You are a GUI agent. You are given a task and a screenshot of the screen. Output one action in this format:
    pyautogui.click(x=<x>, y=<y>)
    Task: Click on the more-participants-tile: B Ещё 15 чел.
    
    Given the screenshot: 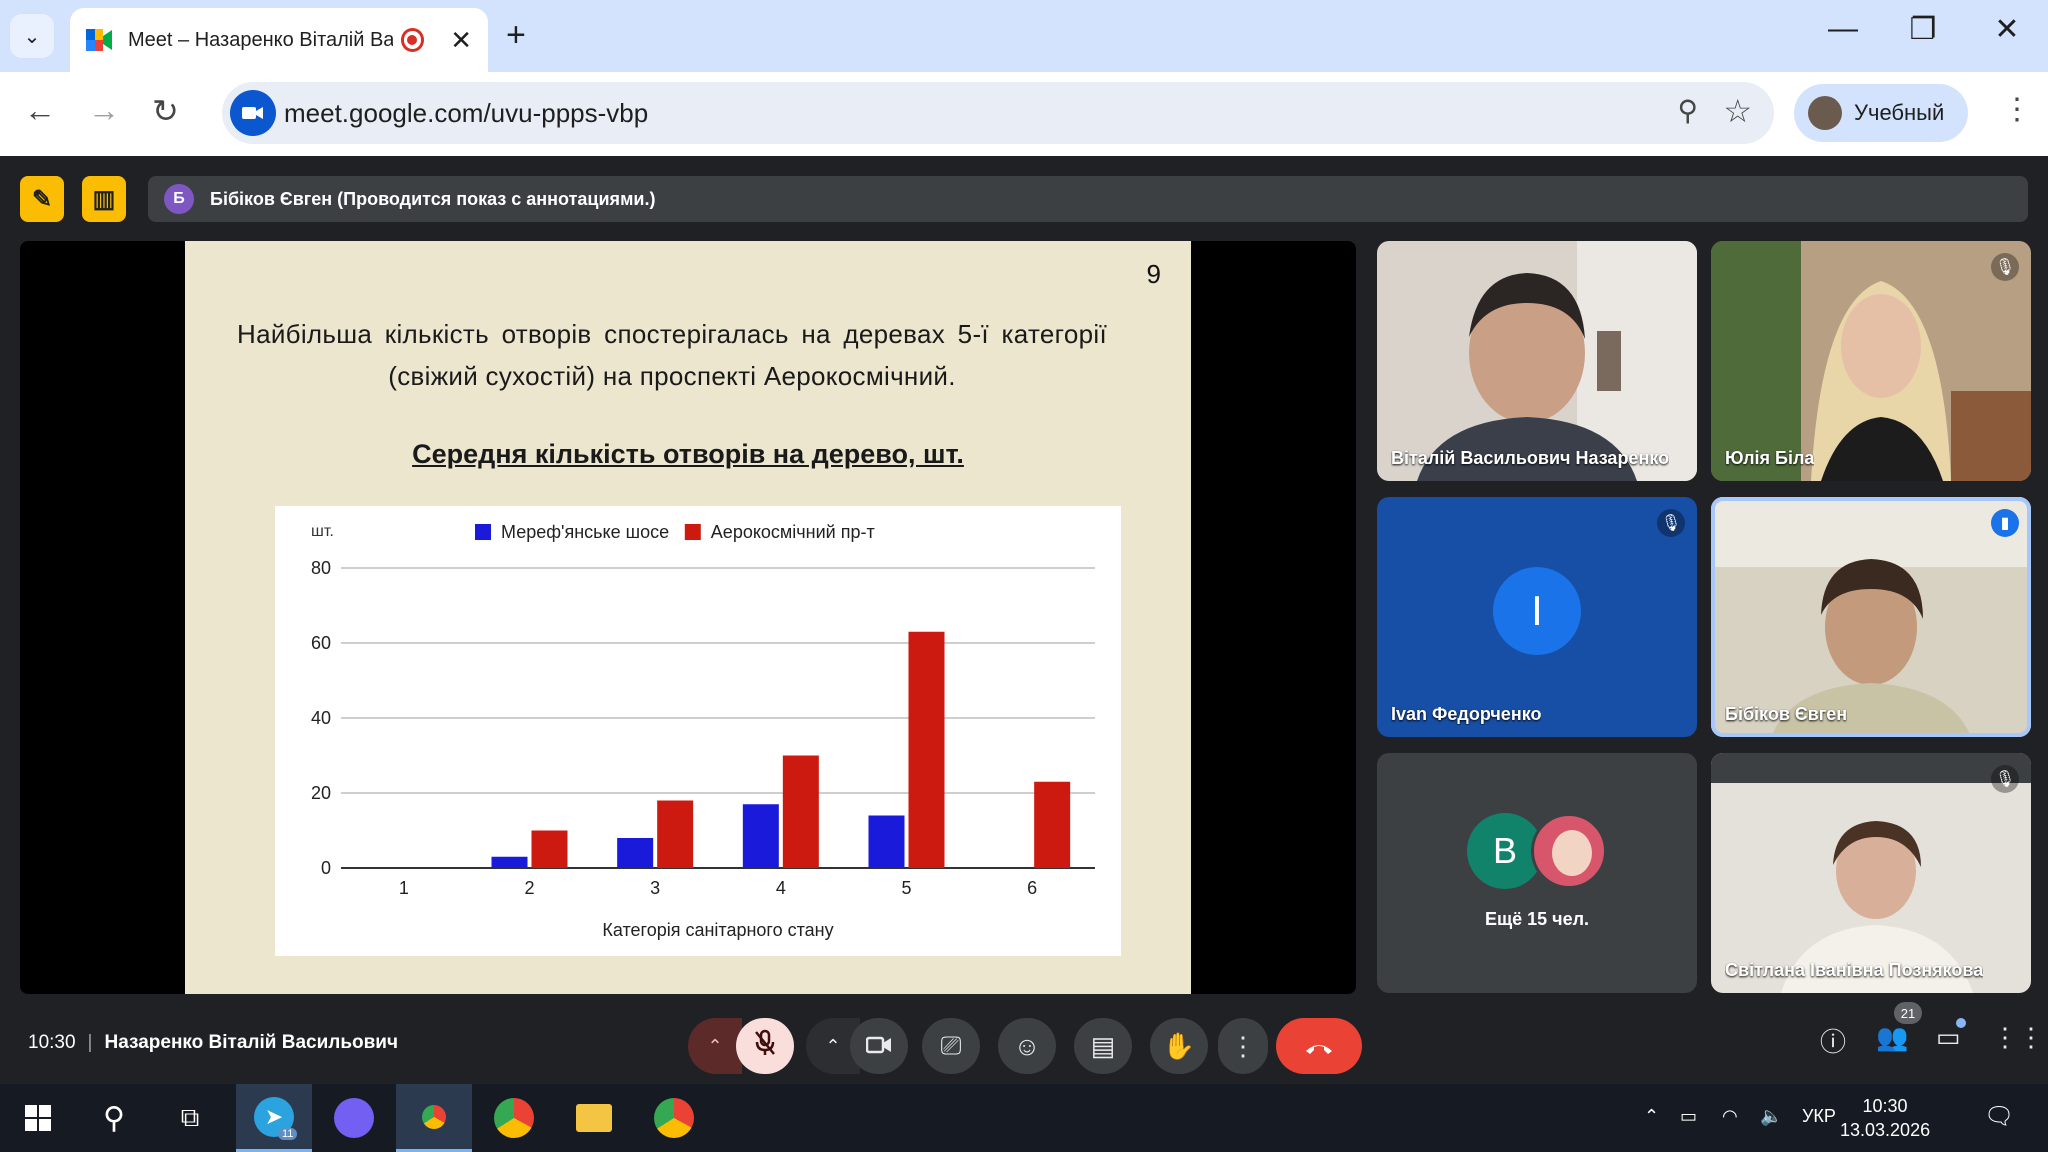 What is the action you would take?
    pyautogui.click(x=1537, y=873)
    